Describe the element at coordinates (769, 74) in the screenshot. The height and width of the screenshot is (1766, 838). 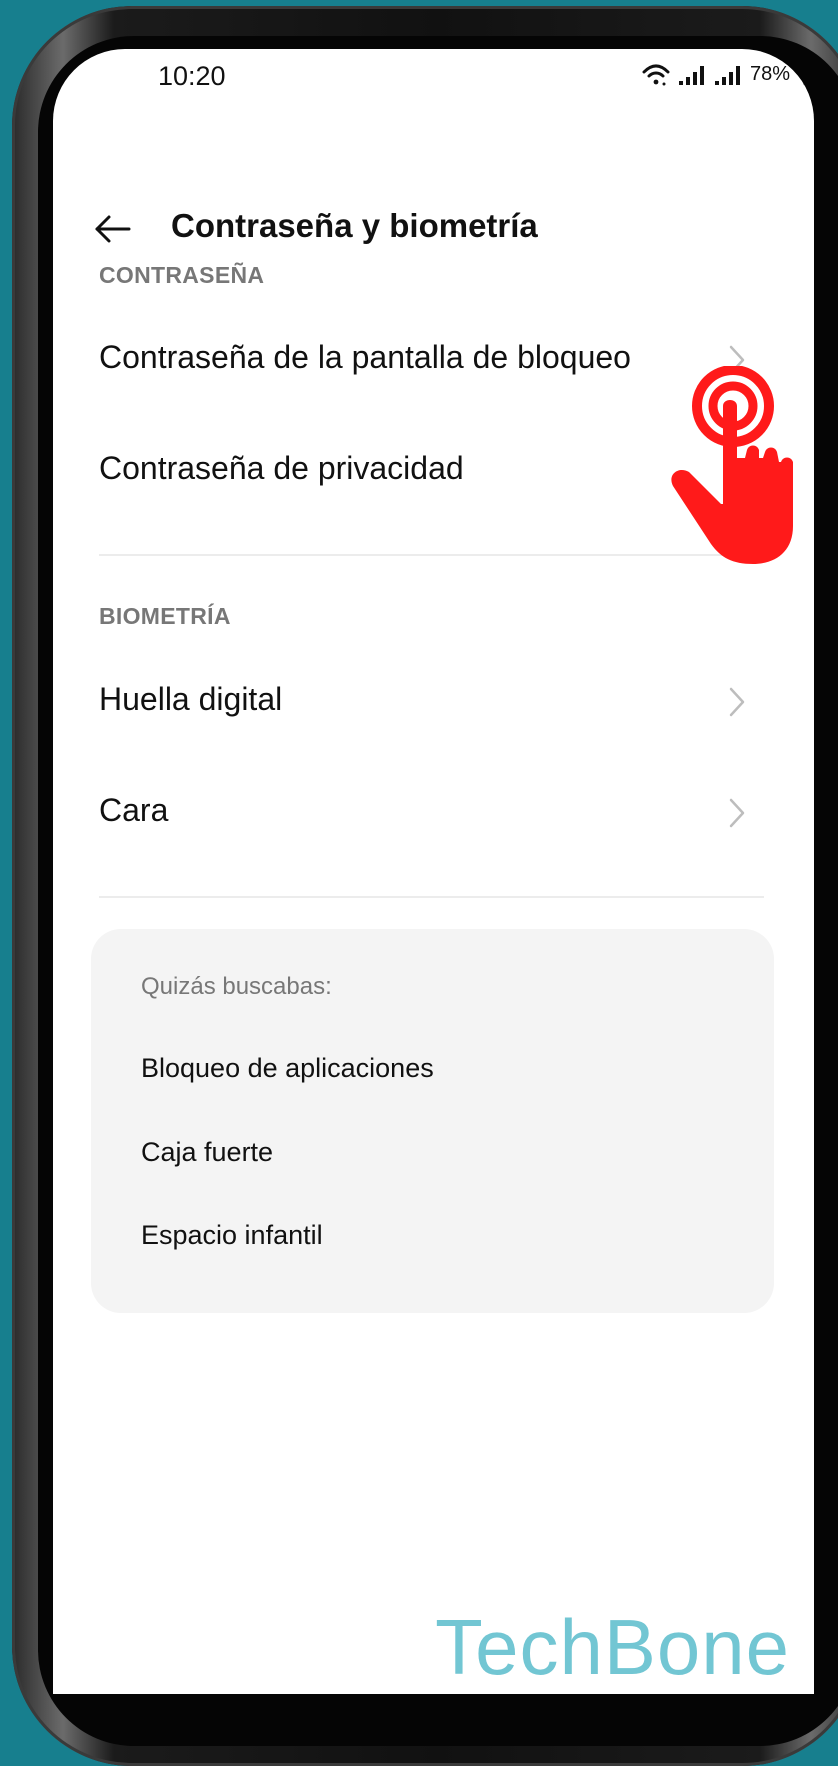
I see `battery-percentage: 78%` at that location.